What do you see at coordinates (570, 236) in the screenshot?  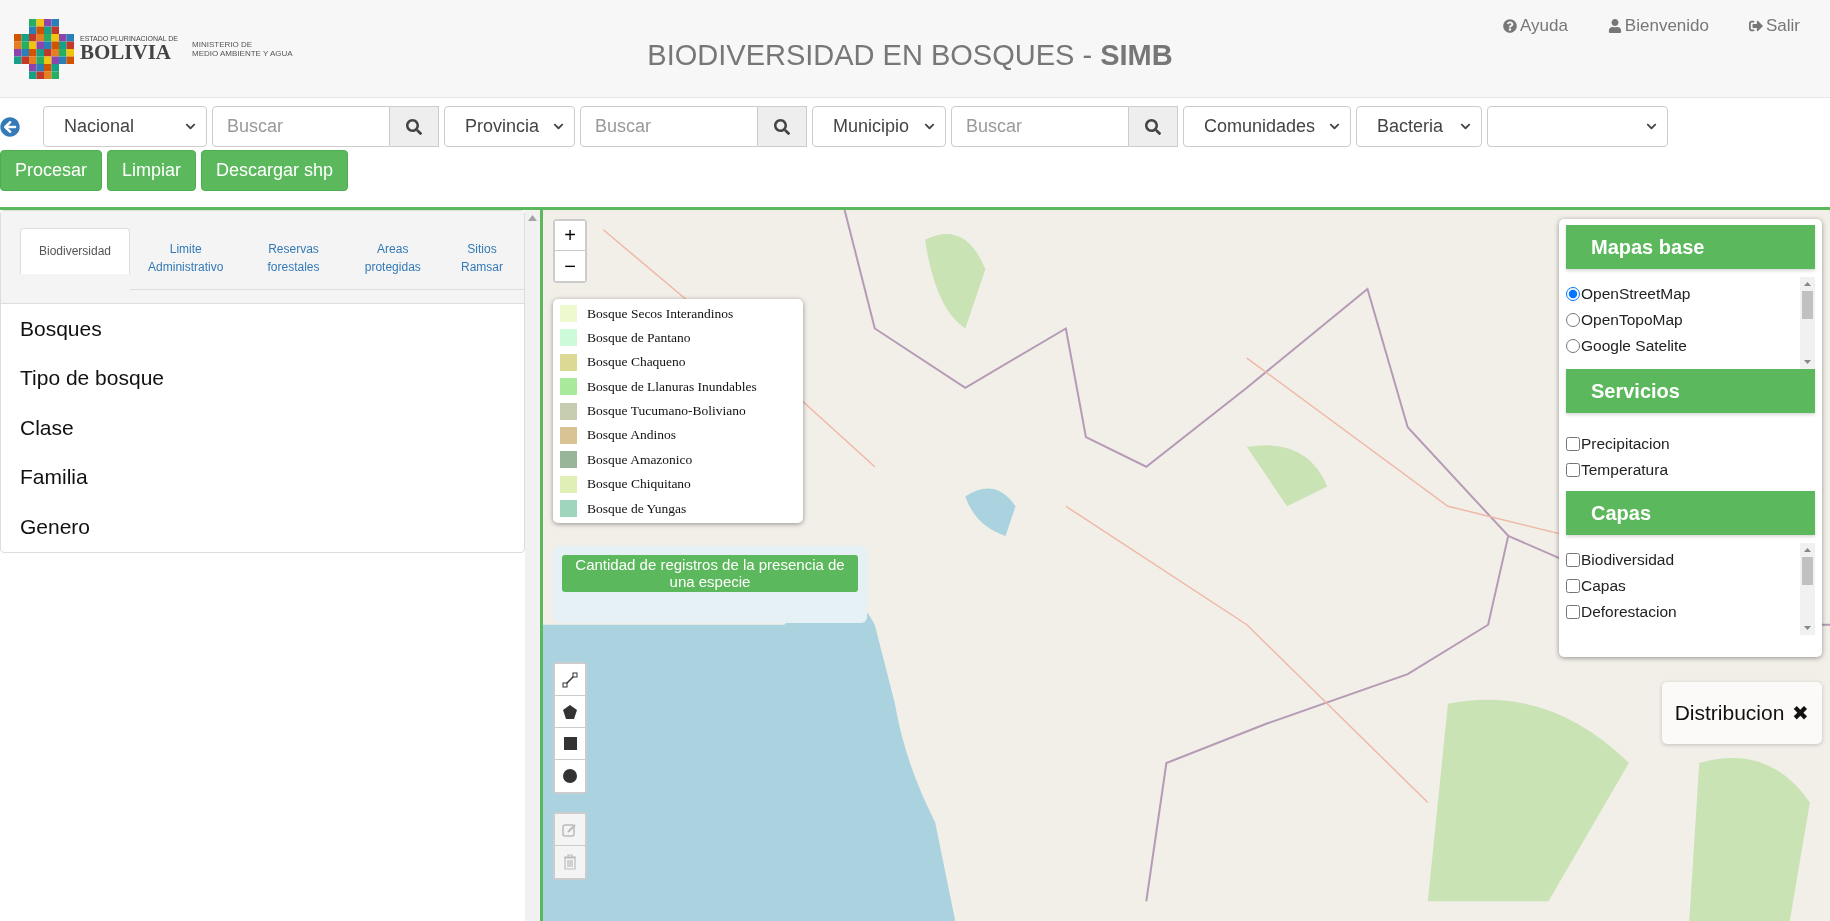 I see `zoom-in-button: +` at bounding box center [570, 236].